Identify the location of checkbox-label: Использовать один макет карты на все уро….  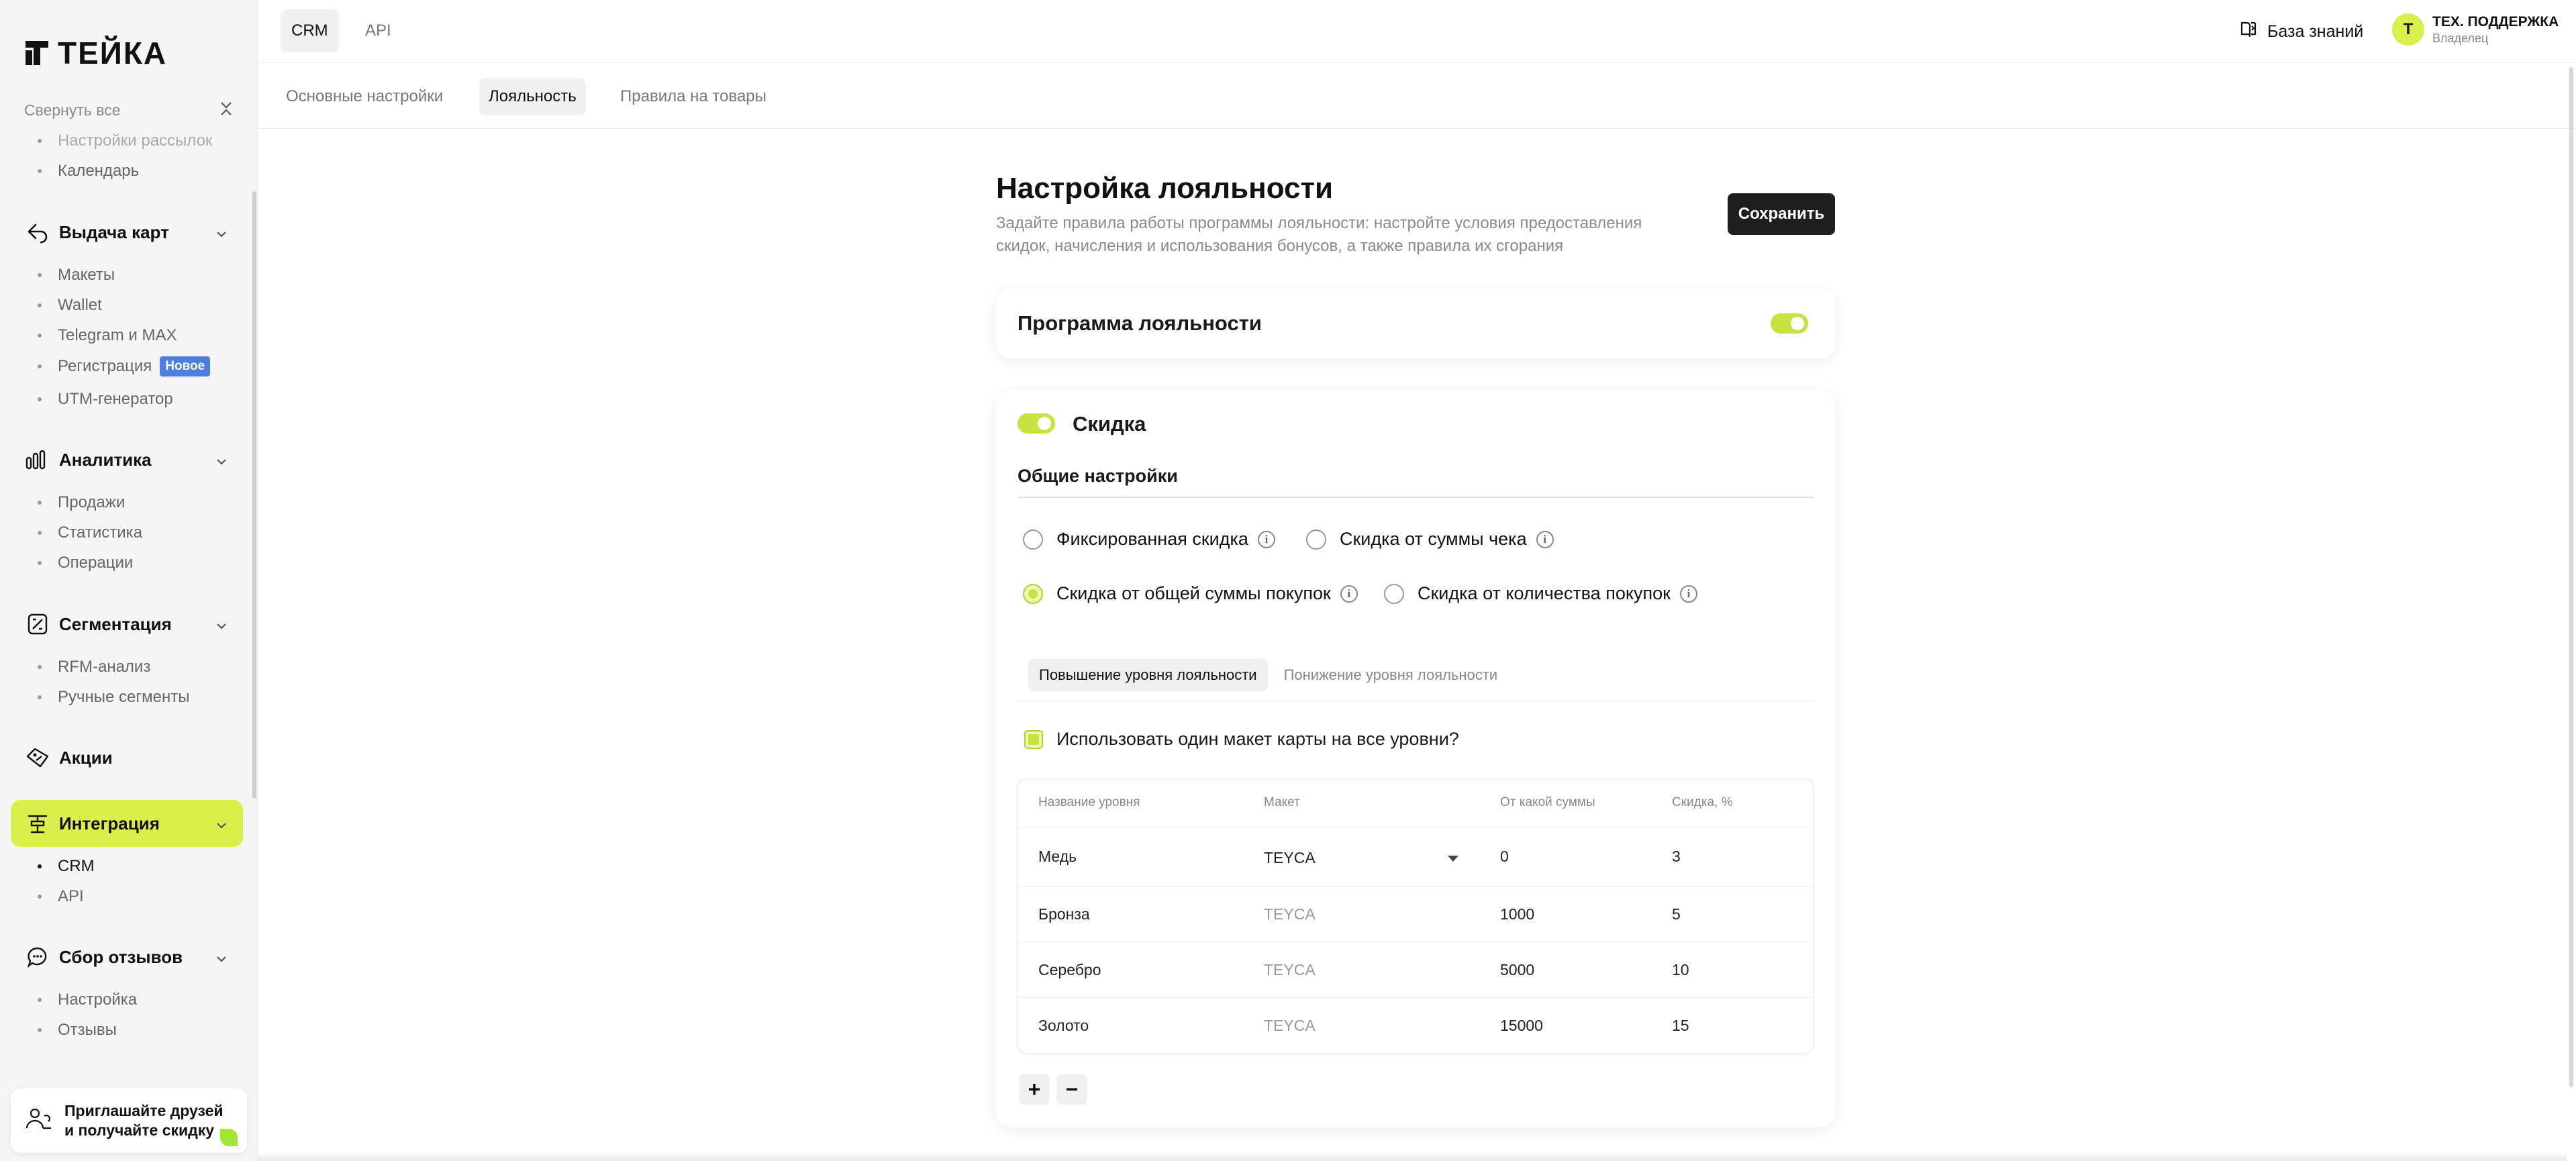
(1257, 739).